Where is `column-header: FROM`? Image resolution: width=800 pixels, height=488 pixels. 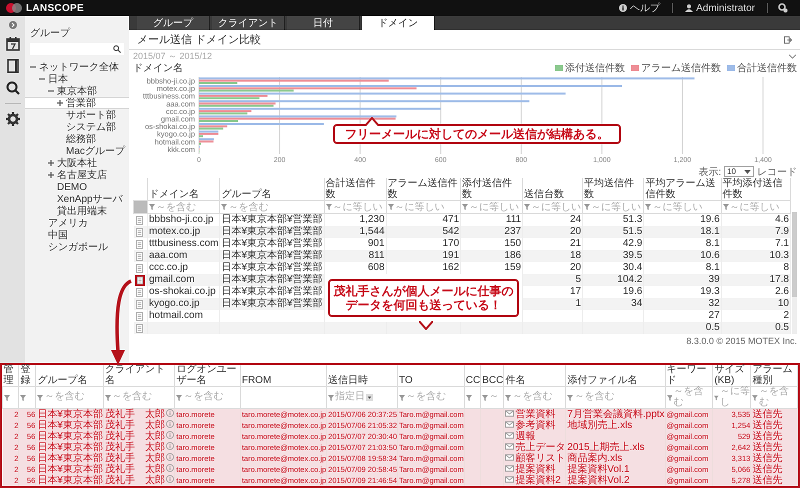
column-header: FROM is located at coordinates (283, 375).